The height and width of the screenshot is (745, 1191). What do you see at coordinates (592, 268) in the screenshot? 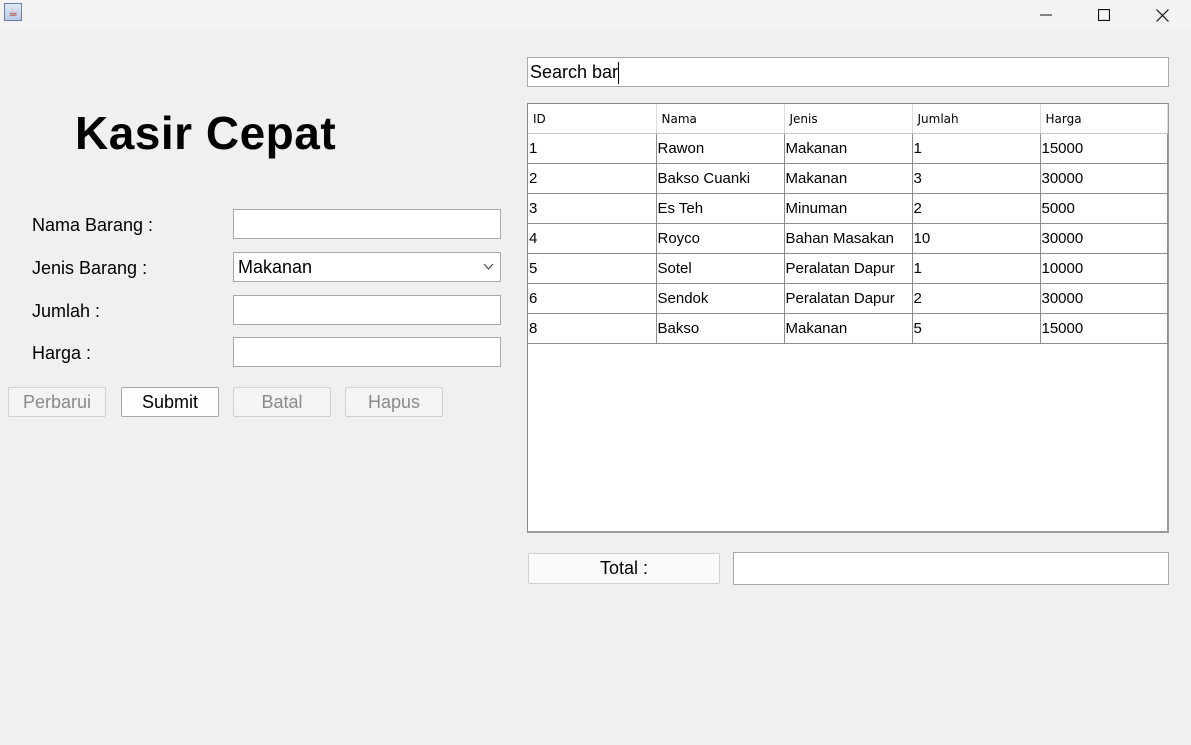
I see `cell-id: 5` at bounding box center [592, 268].